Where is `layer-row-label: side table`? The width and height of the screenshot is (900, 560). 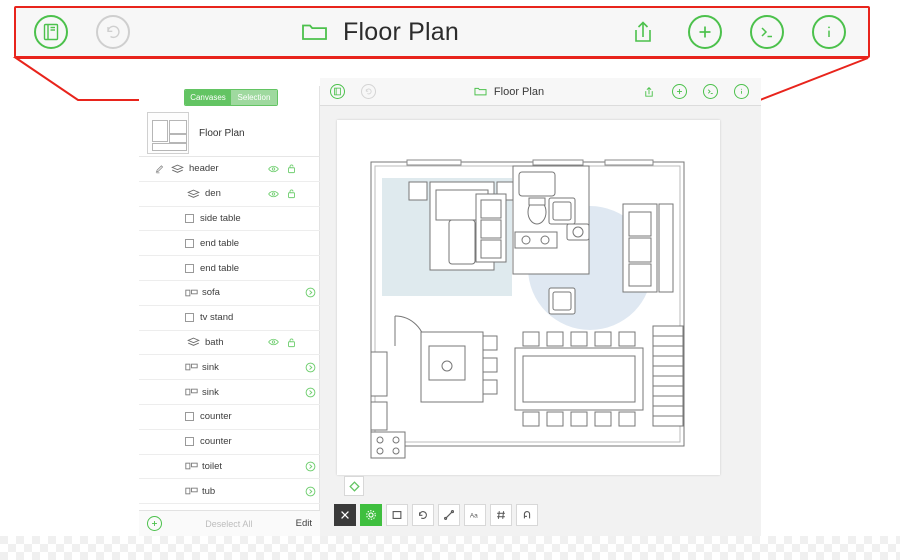
layer-row-label: side table is located at coordinates (220, 218).